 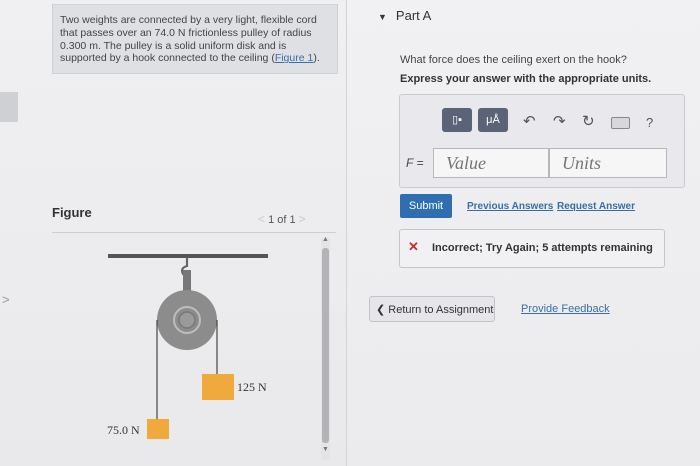 What do you see at coordinates (510, 206) in the screenshot?
I see `previous-answers-link: Previous Answers` at bounding box center [510, 206].